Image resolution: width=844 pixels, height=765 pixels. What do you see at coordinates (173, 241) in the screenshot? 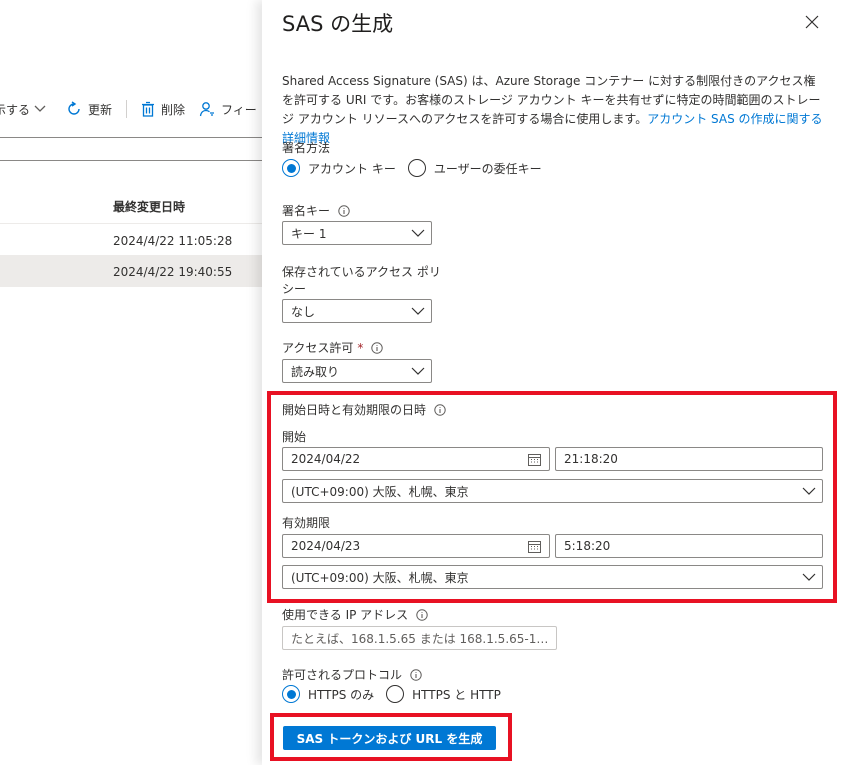
I see `modified-cell: 2024/4/22 11:05:28` at bounding box center [173, 241].